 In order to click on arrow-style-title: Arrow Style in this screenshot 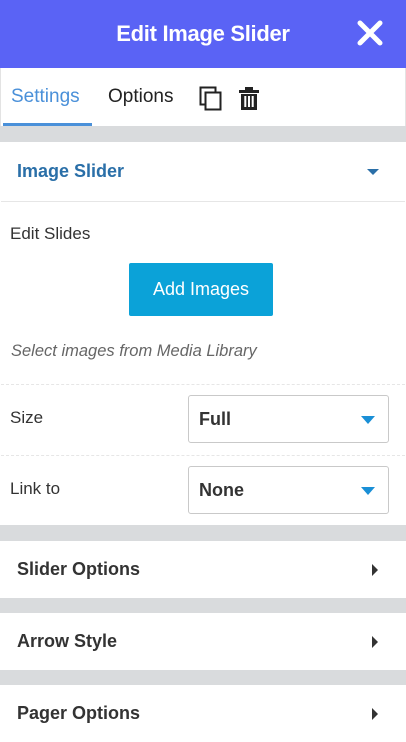, I will do `click(67, 641)`.